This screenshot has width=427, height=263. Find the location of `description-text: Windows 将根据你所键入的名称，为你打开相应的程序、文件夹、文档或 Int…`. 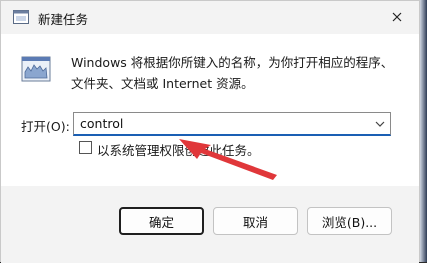

description-text: Windows 将根据你所键入的名称，为你打开相应的程序、文件夹、文档或 Int… is located at coordinates (232, 73).